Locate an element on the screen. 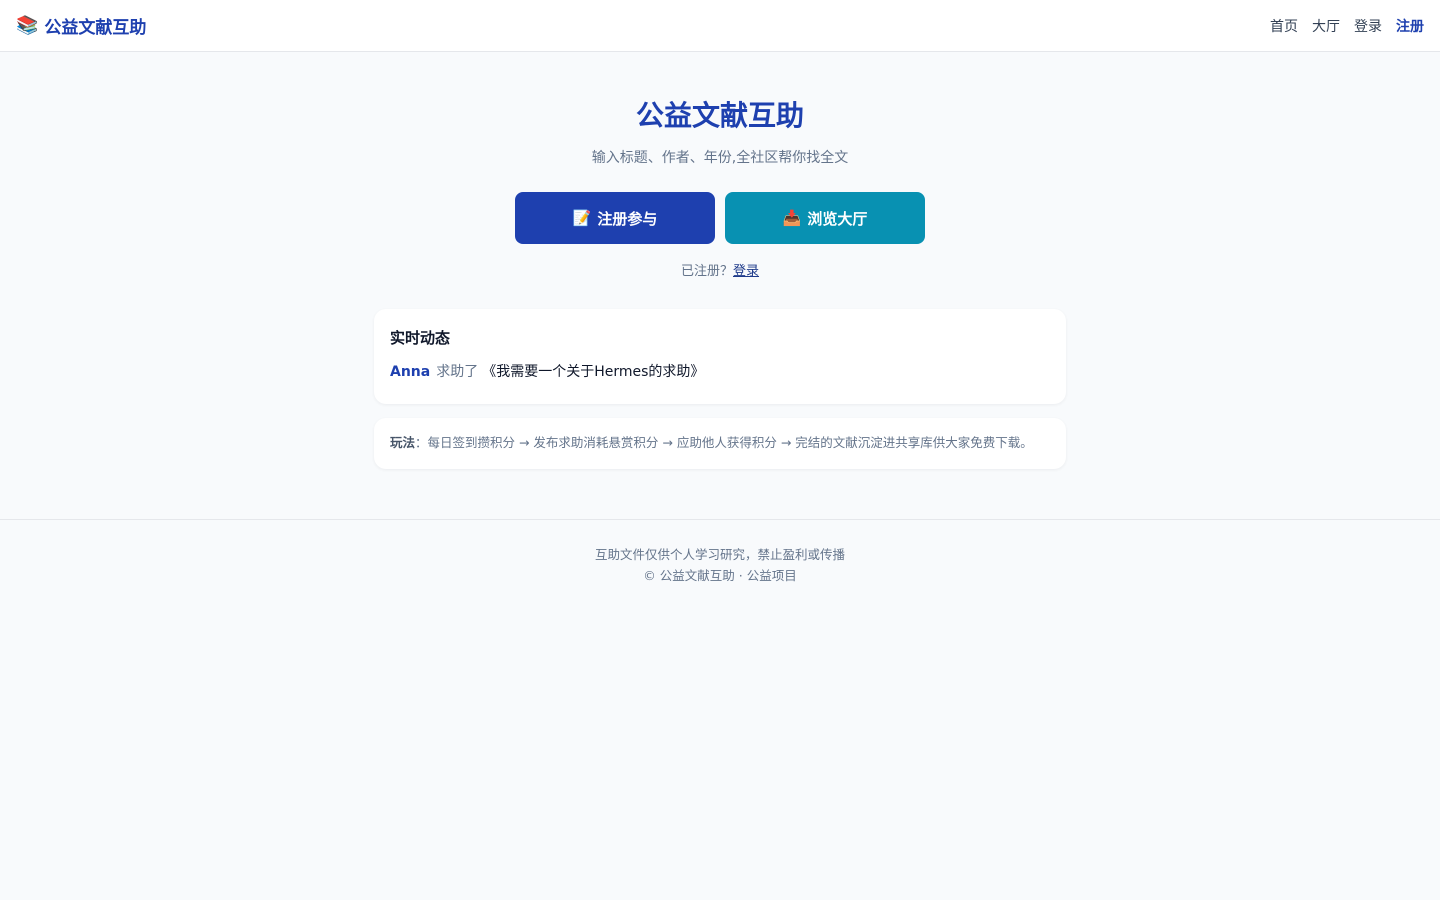  footer-copyright: © 公益文献互助 · 公益项目 is located at coordinates (720, 575).